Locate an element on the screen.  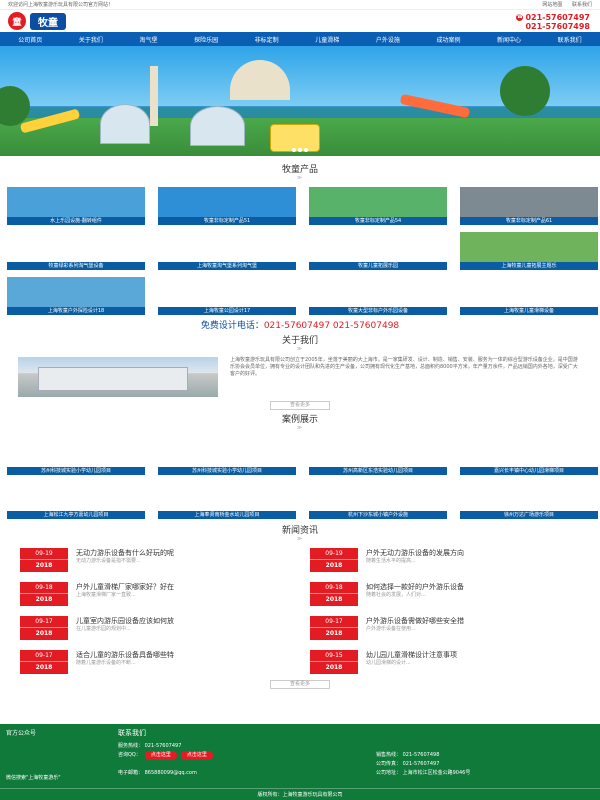
news-title: 户外游乐设备需做好哪些安全措 is located at coordinates (415, 621).